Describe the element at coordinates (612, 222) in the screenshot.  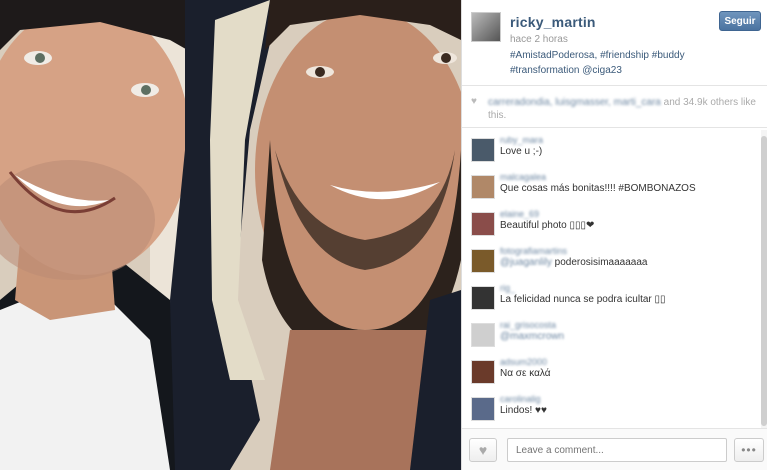
I see `comment-item: elaine_69 Beautiful photo ▯▯▯❤` at that location.